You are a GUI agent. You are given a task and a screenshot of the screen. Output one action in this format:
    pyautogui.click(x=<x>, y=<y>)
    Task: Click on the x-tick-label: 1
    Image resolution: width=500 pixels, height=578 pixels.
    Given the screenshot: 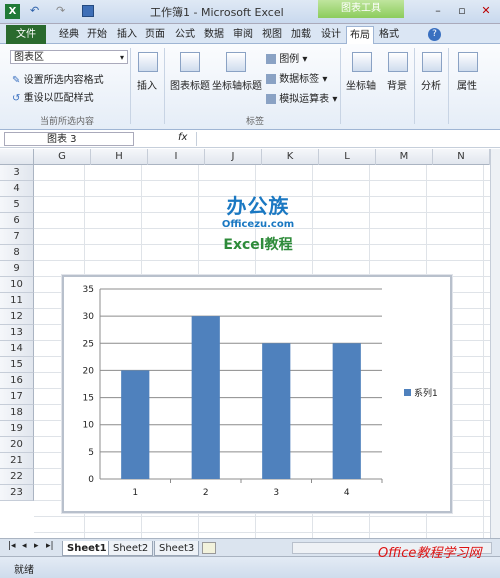 What is the action you would take?
    pyautogui.click(x=135, y=493)
    